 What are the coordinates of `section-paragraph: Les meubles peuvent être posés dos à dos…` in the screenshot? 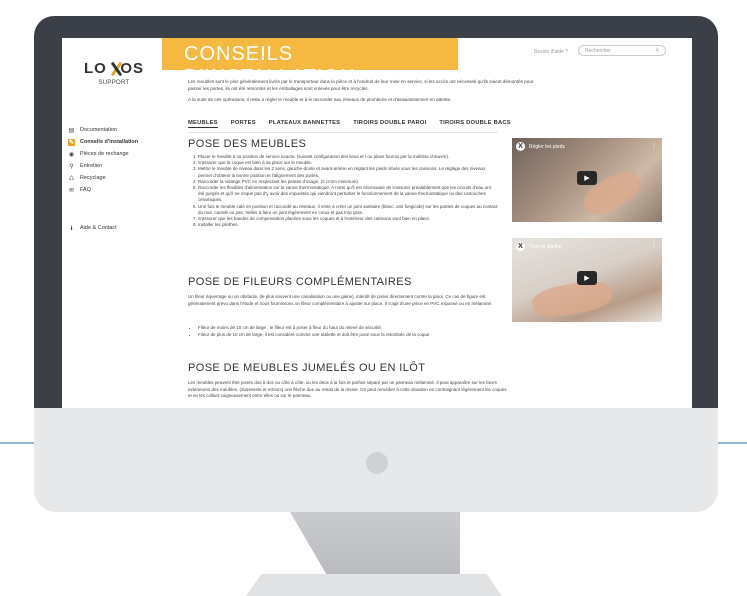 It's located at (347, 389).